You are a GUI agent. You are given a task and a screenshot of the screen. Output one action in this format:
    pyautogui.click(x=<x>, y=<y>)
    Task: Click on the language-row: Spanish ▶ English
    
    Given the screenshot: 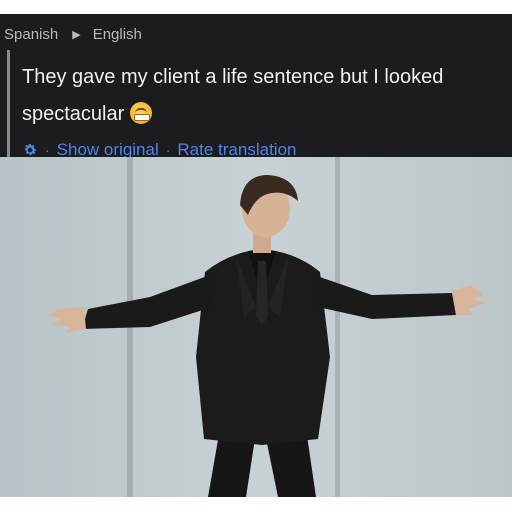 What is the action you would take?
    pyautogui.click(x=73, y=34)
    